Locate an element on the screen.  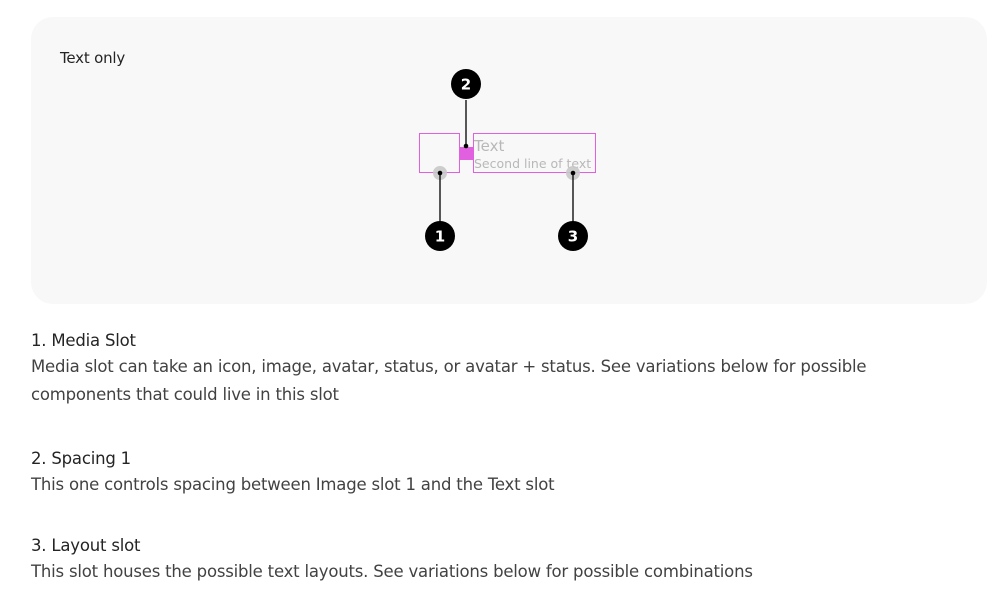
text-slot-primary: Text is located at coordinates (488, 146).